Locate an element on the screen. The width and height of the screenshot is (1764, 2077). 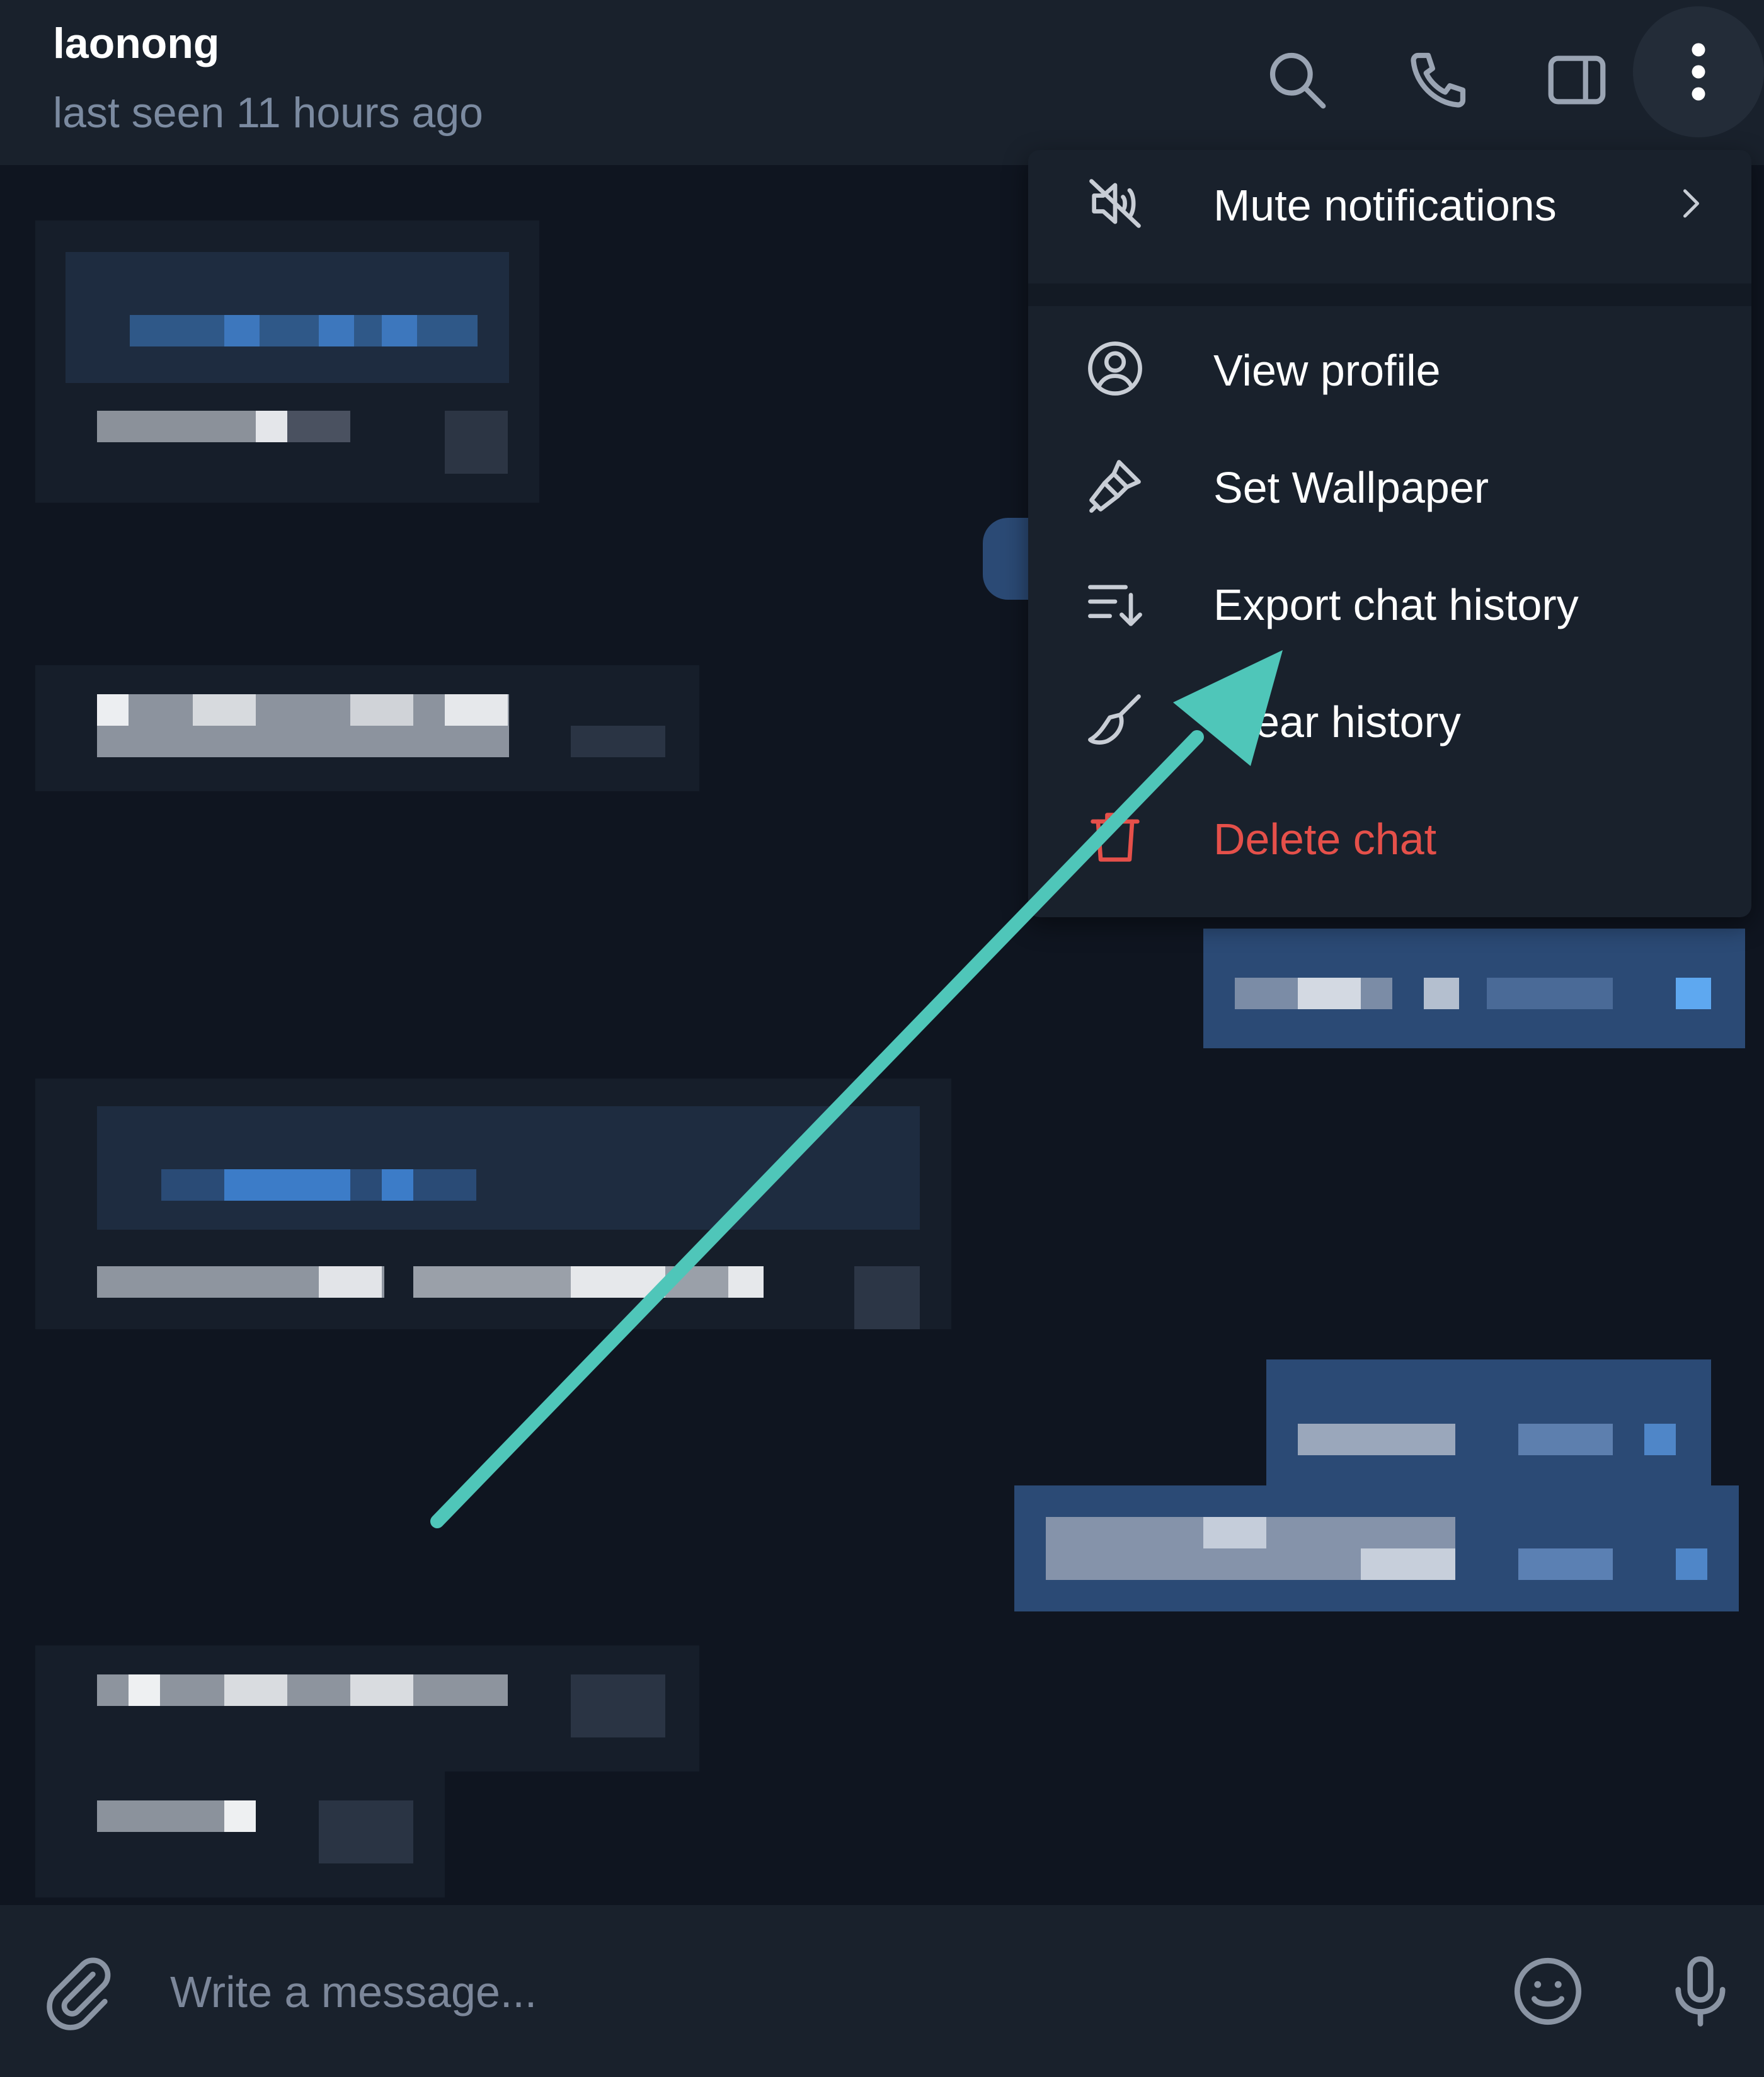
chat-header: laonong last seen 11 hours ago is located at coordinates (882, 82).